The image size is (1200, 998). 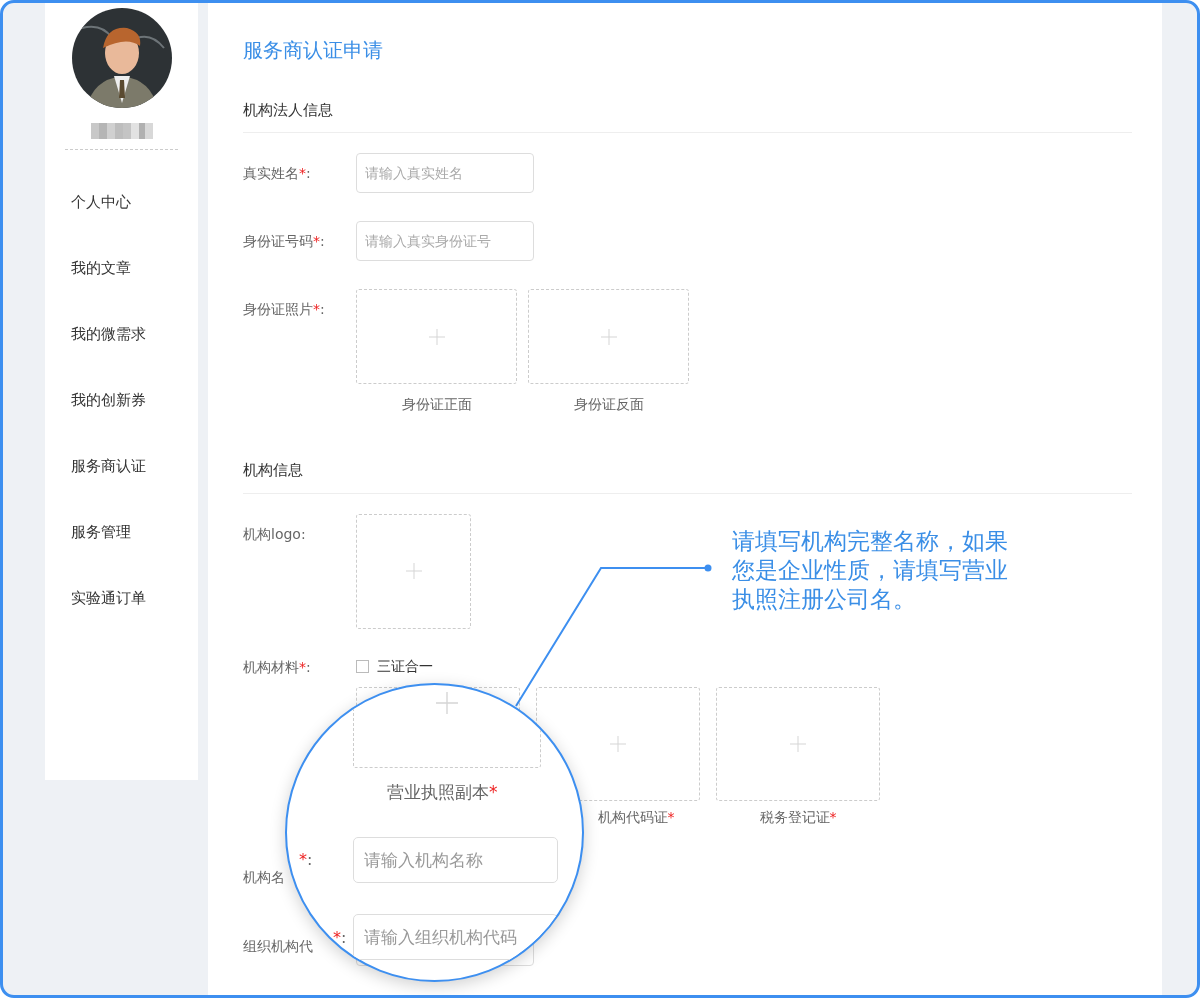 I want to click on section-title: 机构信息, so click(x=687, y=475).